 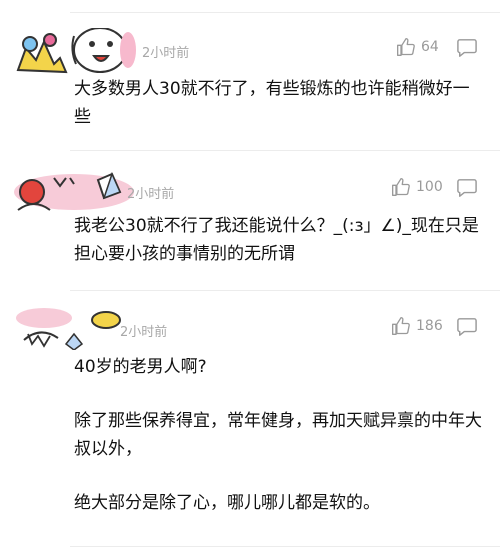 I want to click on like-count: 64, so click(x=430, y=47).